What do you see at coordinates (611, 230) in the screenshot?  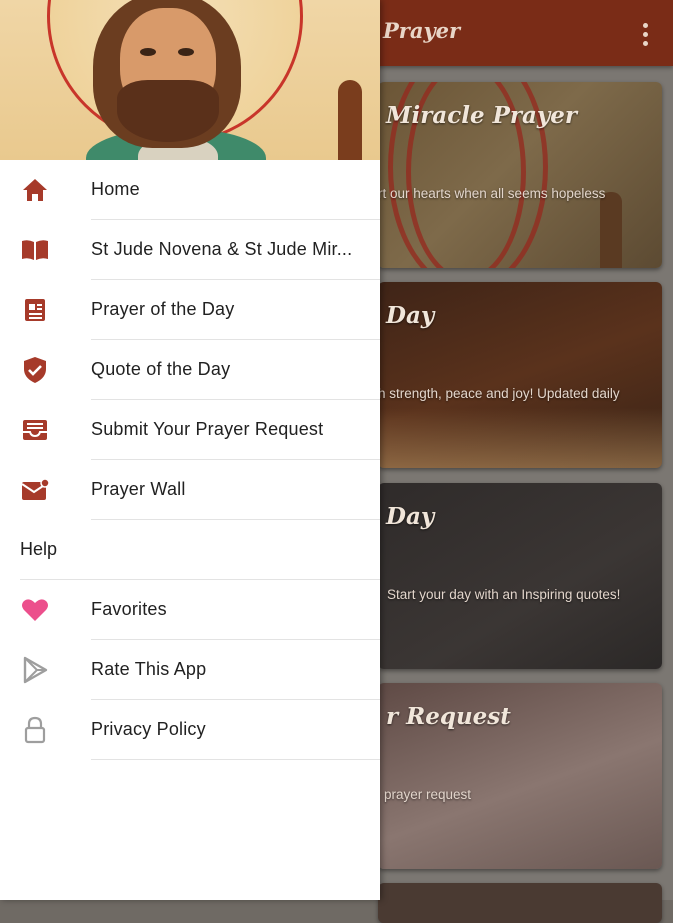 I see `staff-image` at bounding box center [611, 230].